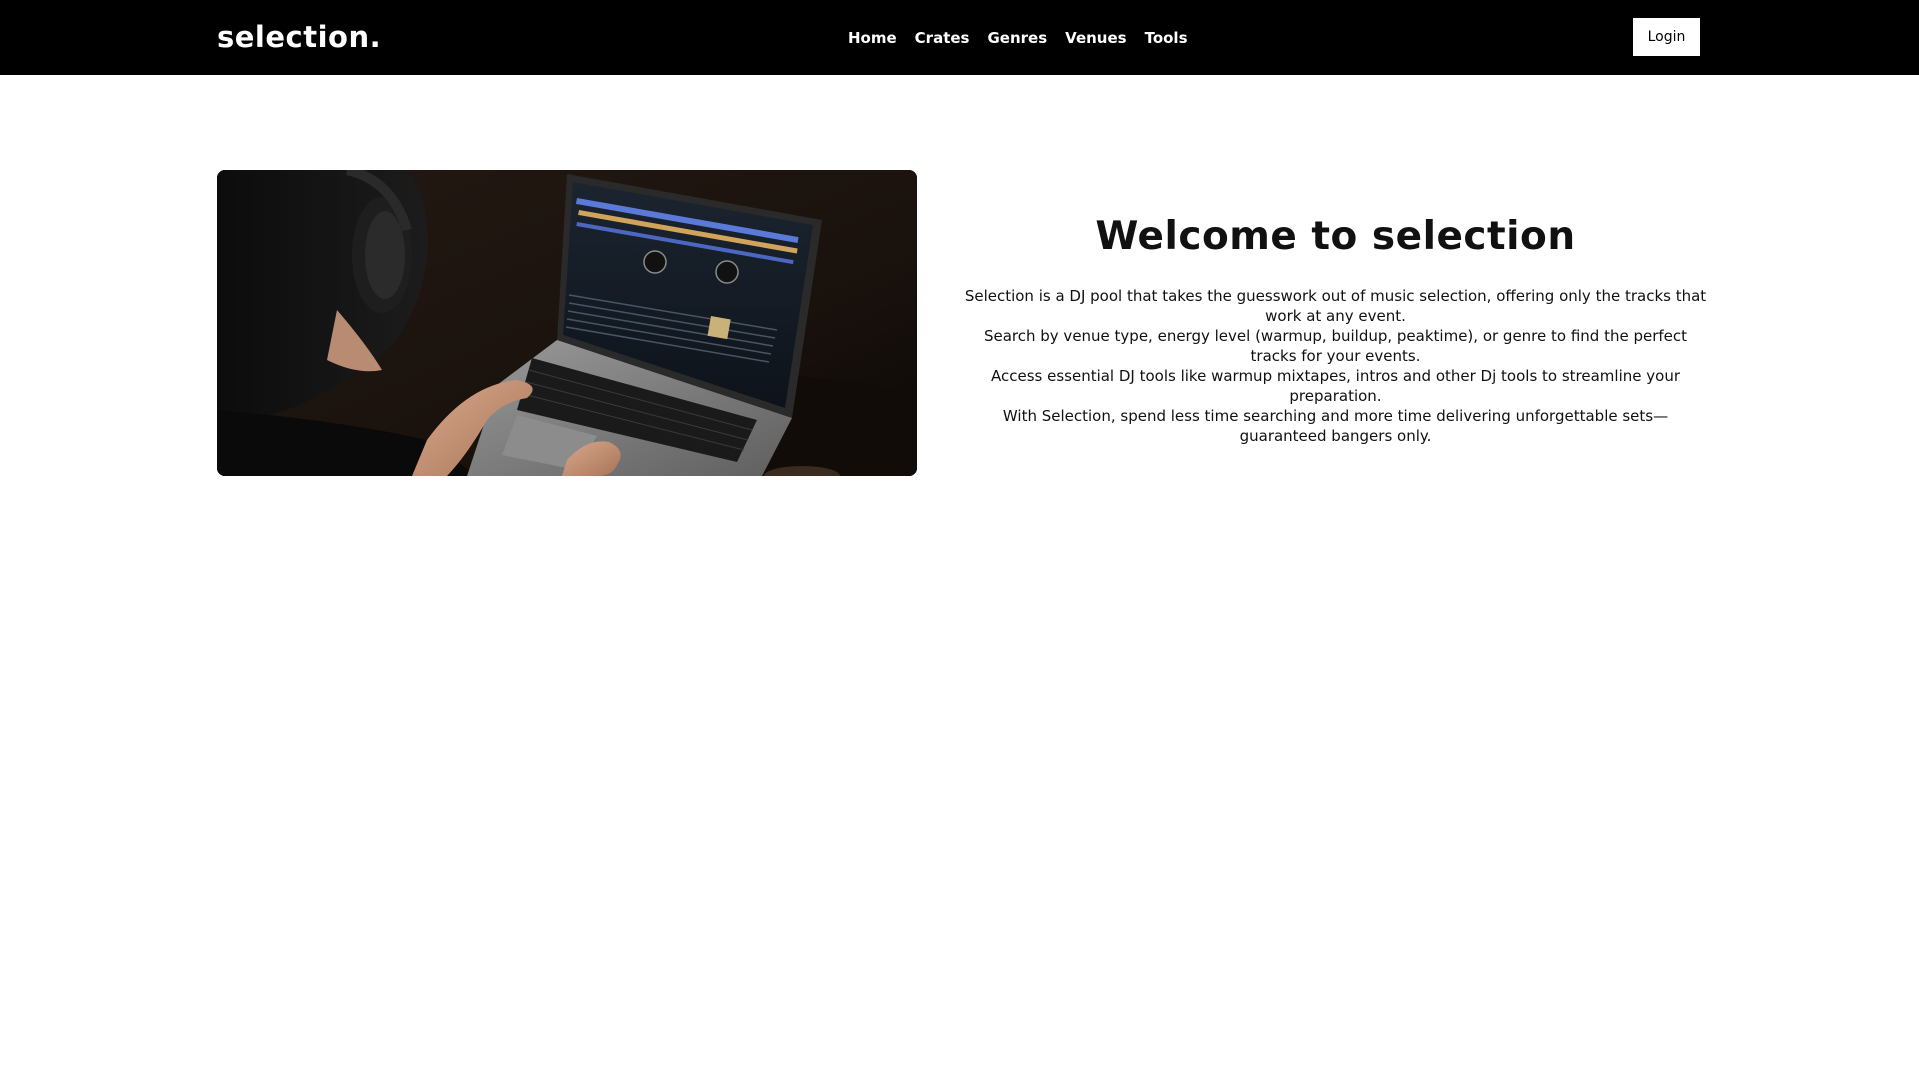 Image resolution: width=1919 pixels, height=1079 pixels. Describe the element at coordinates (1095, 38) in the screenshot. I see `nav-link-venues: Venues` at that location.